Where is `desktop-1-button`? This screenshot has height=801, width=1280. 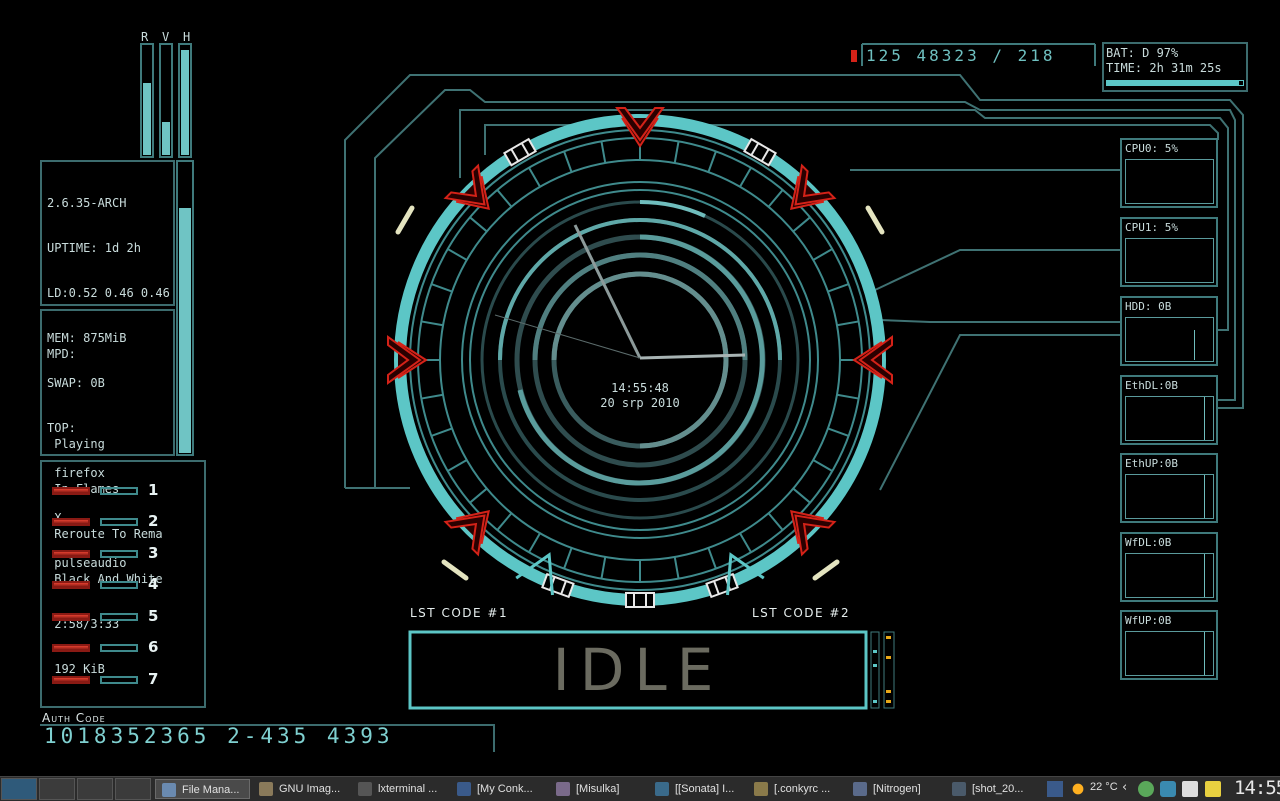
desktop-1-button is located at coordinates (19, 789).